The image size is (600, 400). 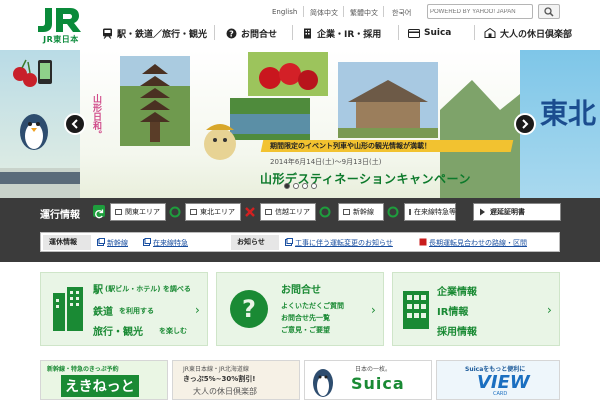 What do you see at coordinates (216, 369) in the screenshot?
I see `banner-caption: JR東日本線・JR北海道線` at bounding box center [216, 369].